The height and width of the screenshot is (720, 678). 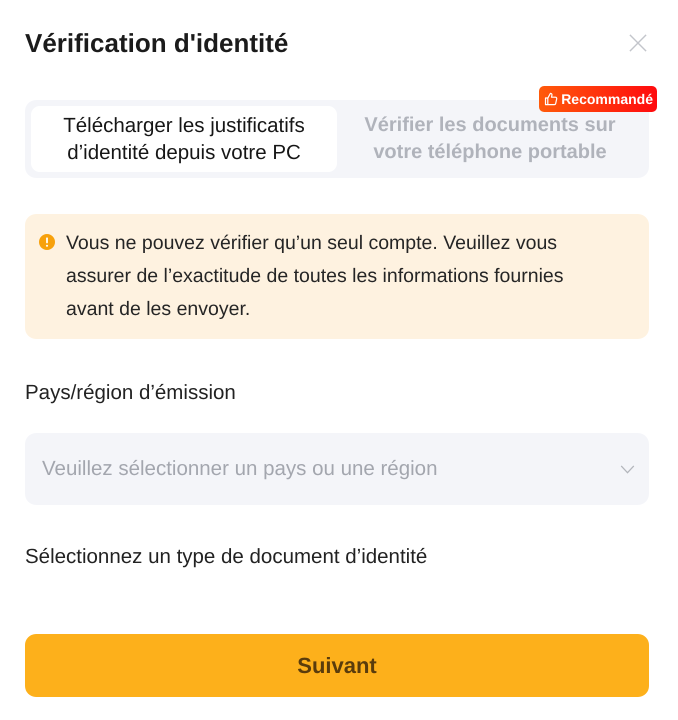 I want to click on dialog-title: Vérification d'identité, so click(x=156, y=43).